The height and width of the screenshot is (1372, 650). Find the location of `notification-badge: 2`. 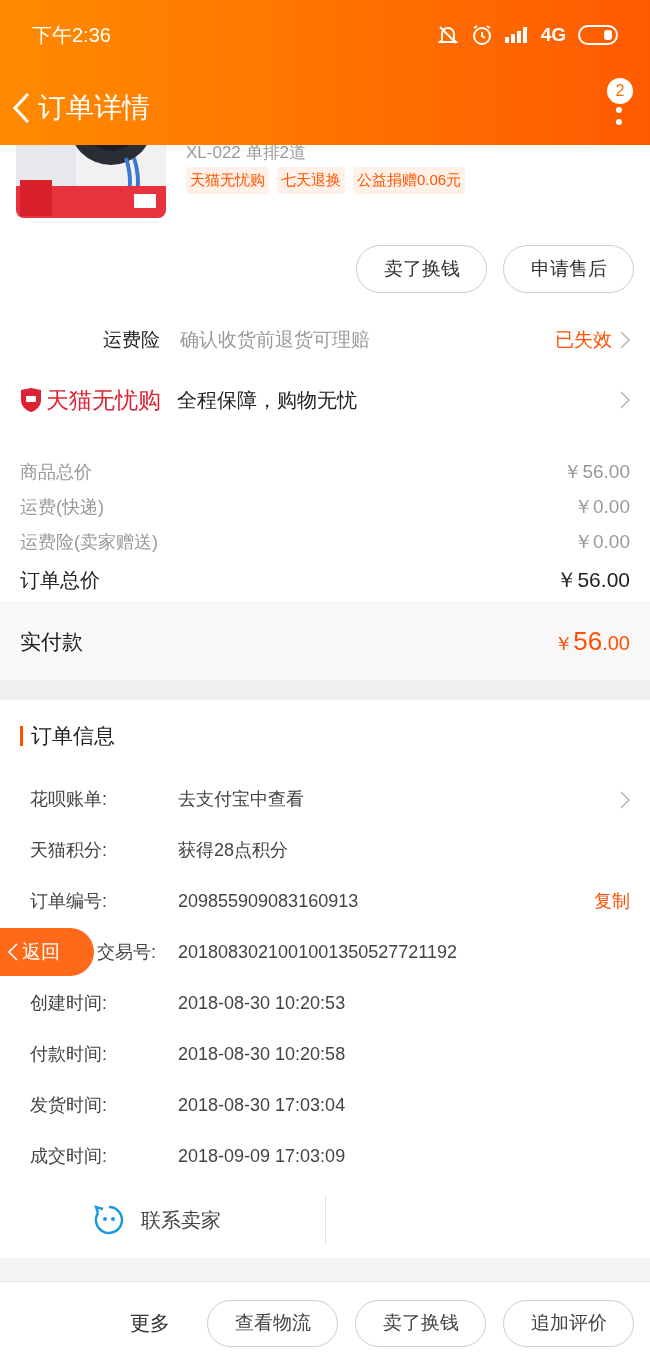

notification-badge: 2 is located at coordinates (620, 90).